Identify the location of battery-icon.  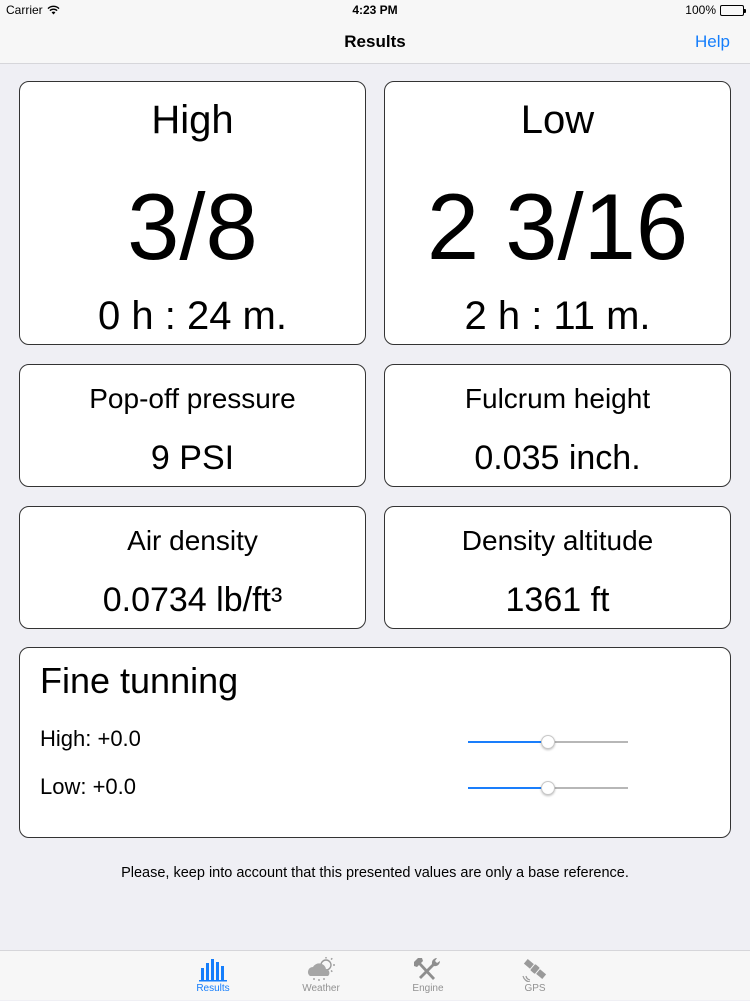
(733, 10).